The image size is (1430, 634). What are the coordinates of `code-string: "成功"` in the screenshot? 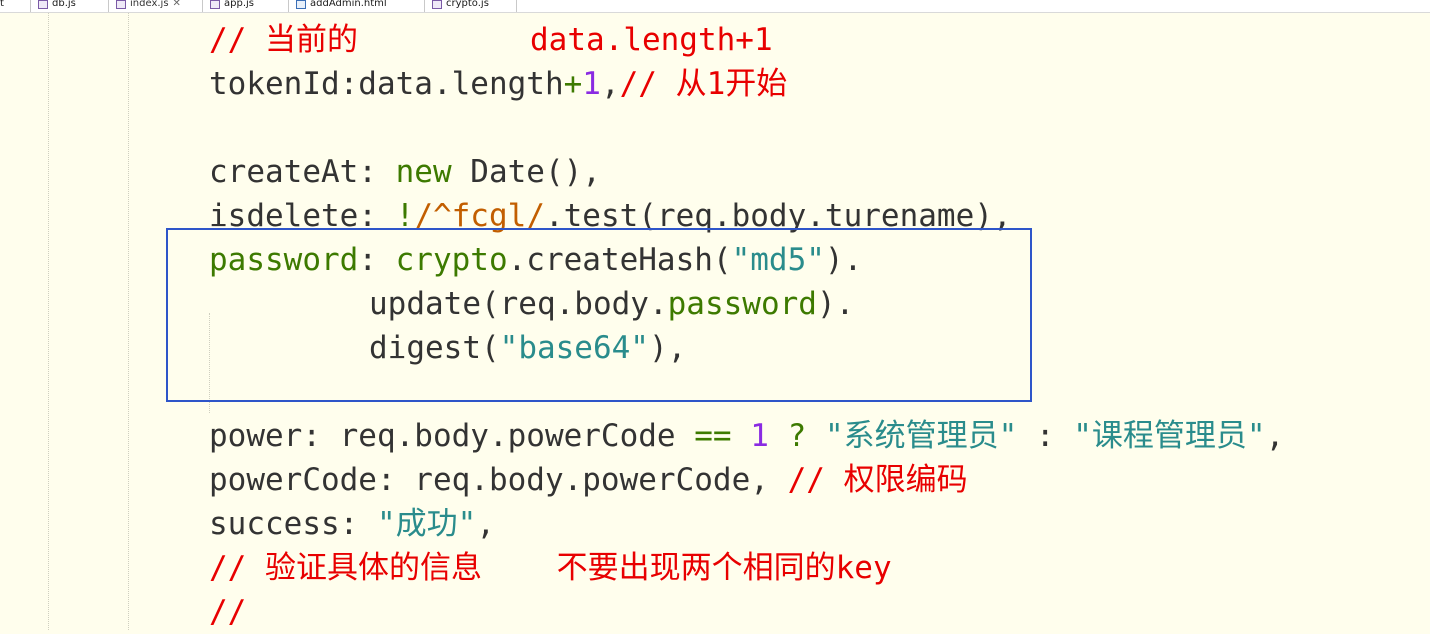 It's located at (426, 524).